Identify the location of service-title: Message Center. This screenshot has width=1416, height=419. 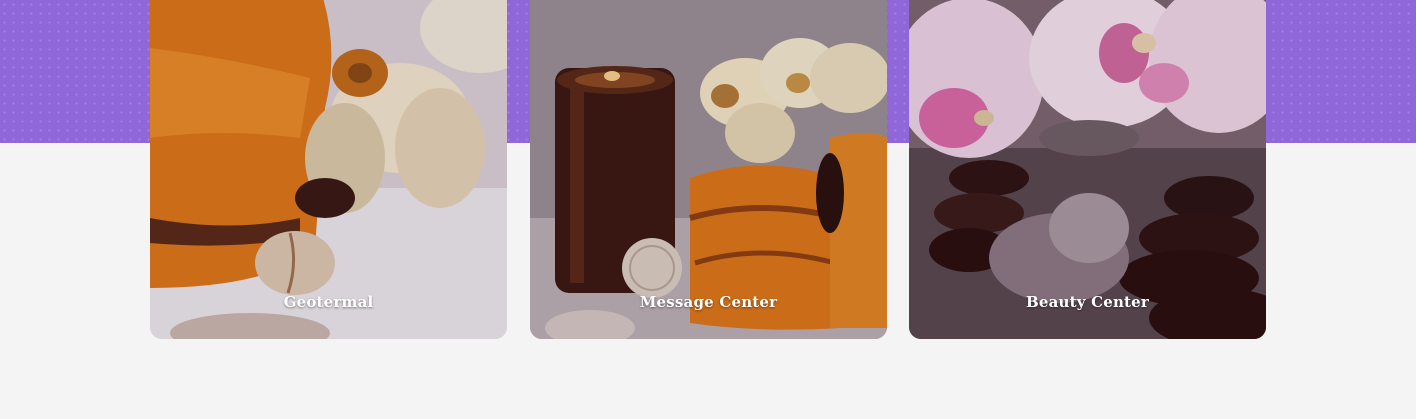
(708, 302).